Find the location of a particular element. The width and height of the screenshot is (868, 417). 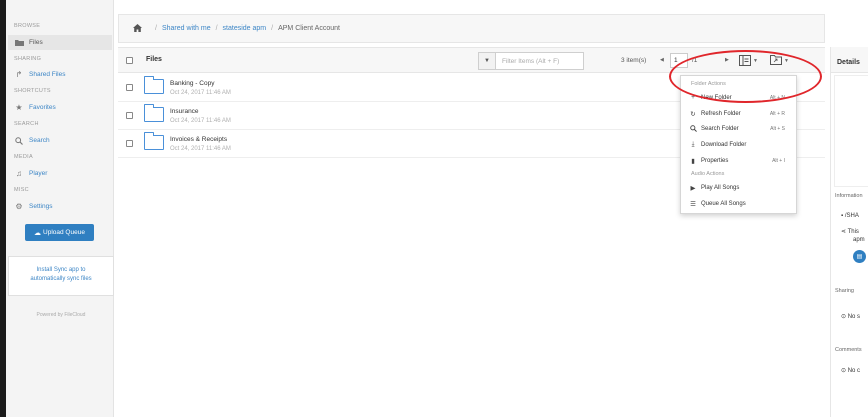

user-badge-icon: ▤ is located at coordinates (859, 256).